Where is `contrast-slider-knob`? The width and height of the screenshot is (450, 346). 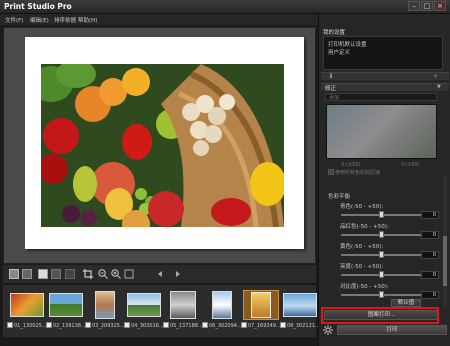 contrast-slider-knob is located at coordinates (381, 294).